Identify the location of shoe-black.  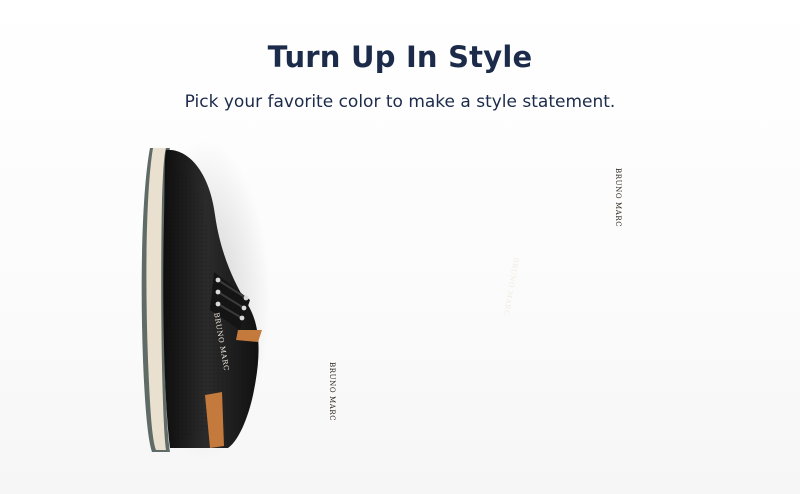
(205, 300).